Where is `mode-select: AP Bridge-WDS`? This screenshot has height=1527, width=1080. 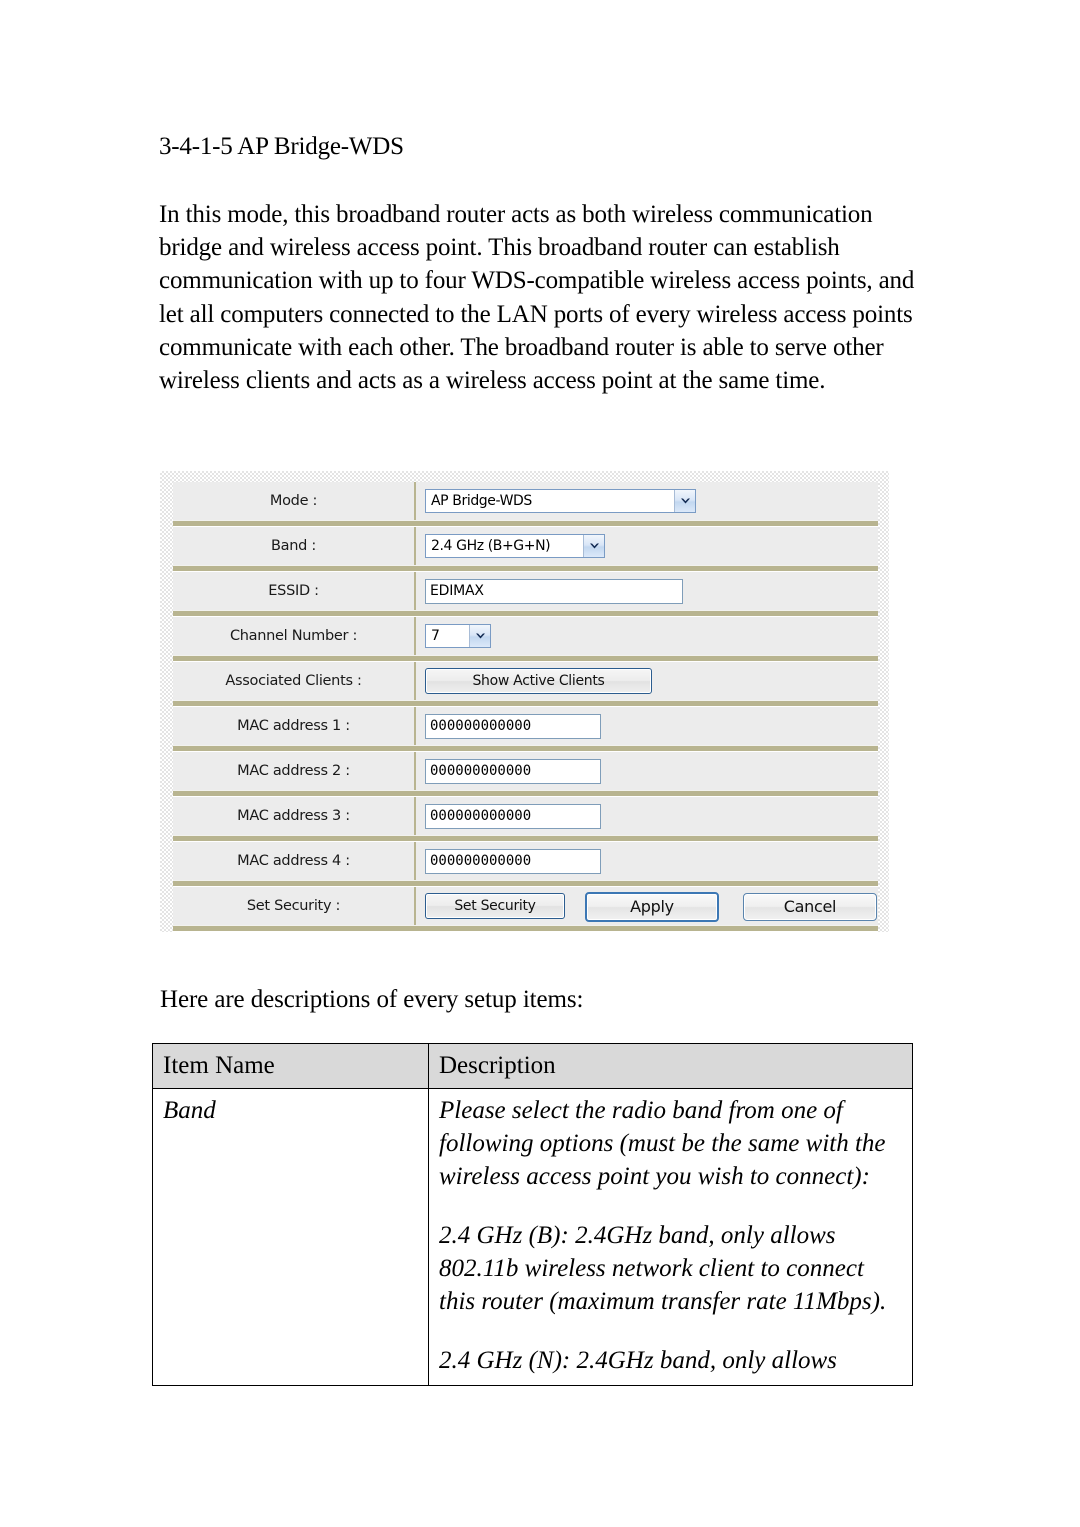 mode-select: AP Bridge-WDS is located at coordinates (560, 501).